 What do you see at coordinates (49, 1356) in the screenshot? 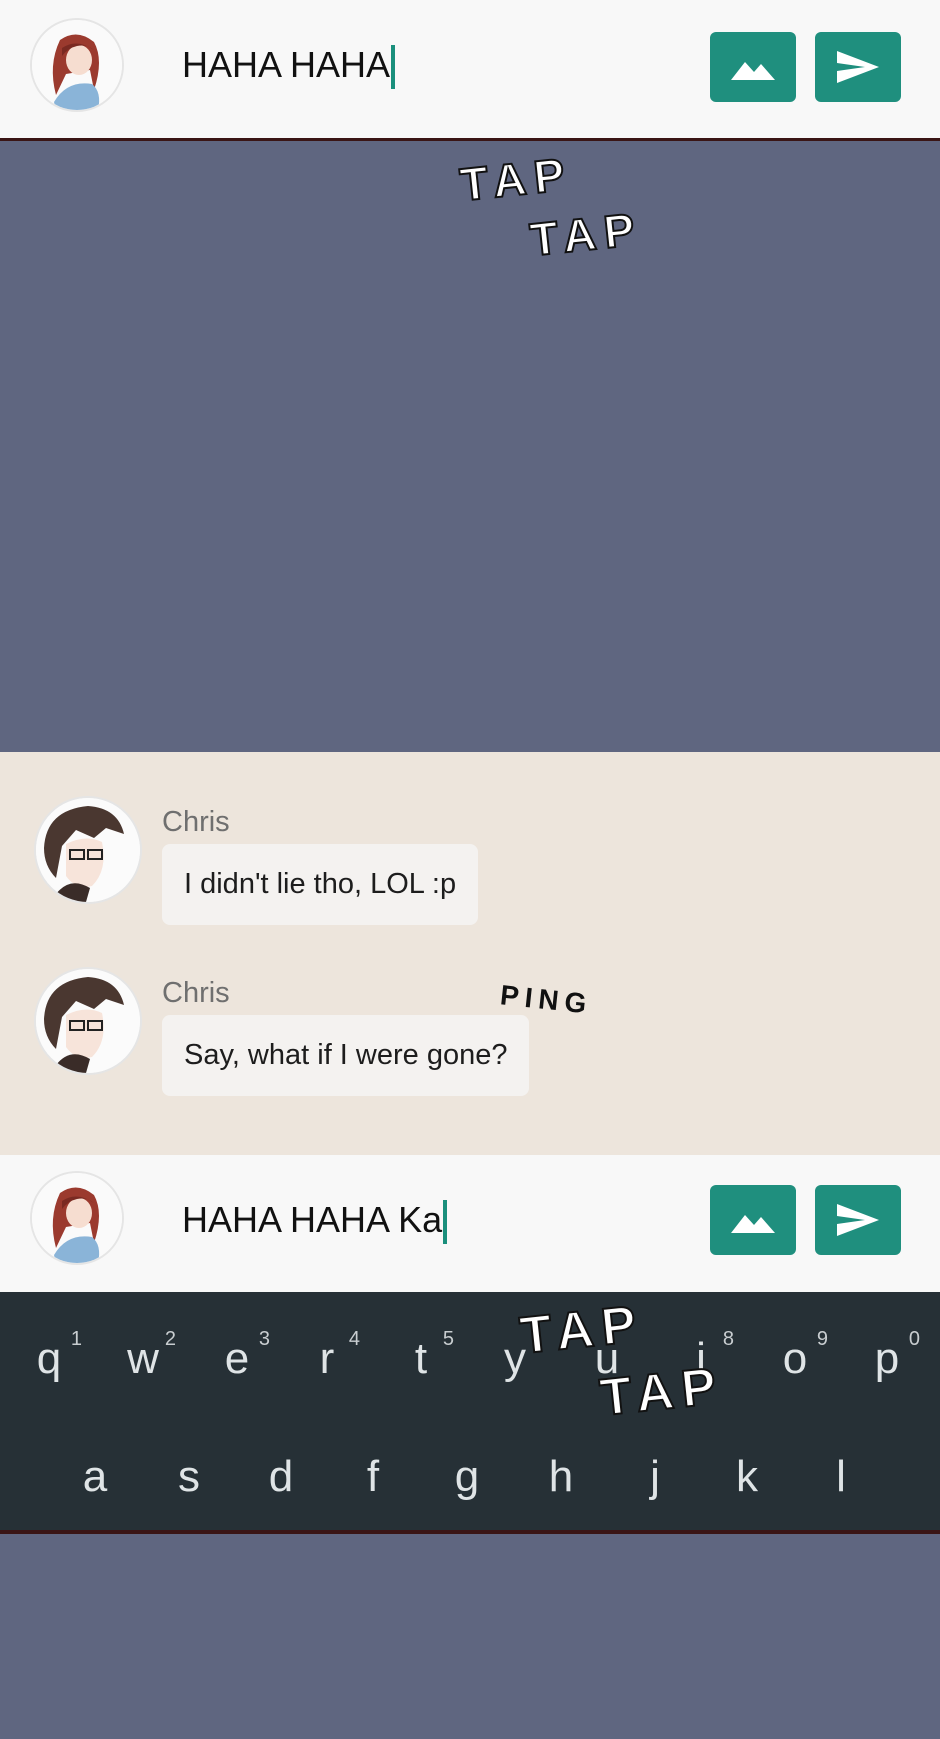
I see `key-q: q1` at bounding box center [49, 1356].